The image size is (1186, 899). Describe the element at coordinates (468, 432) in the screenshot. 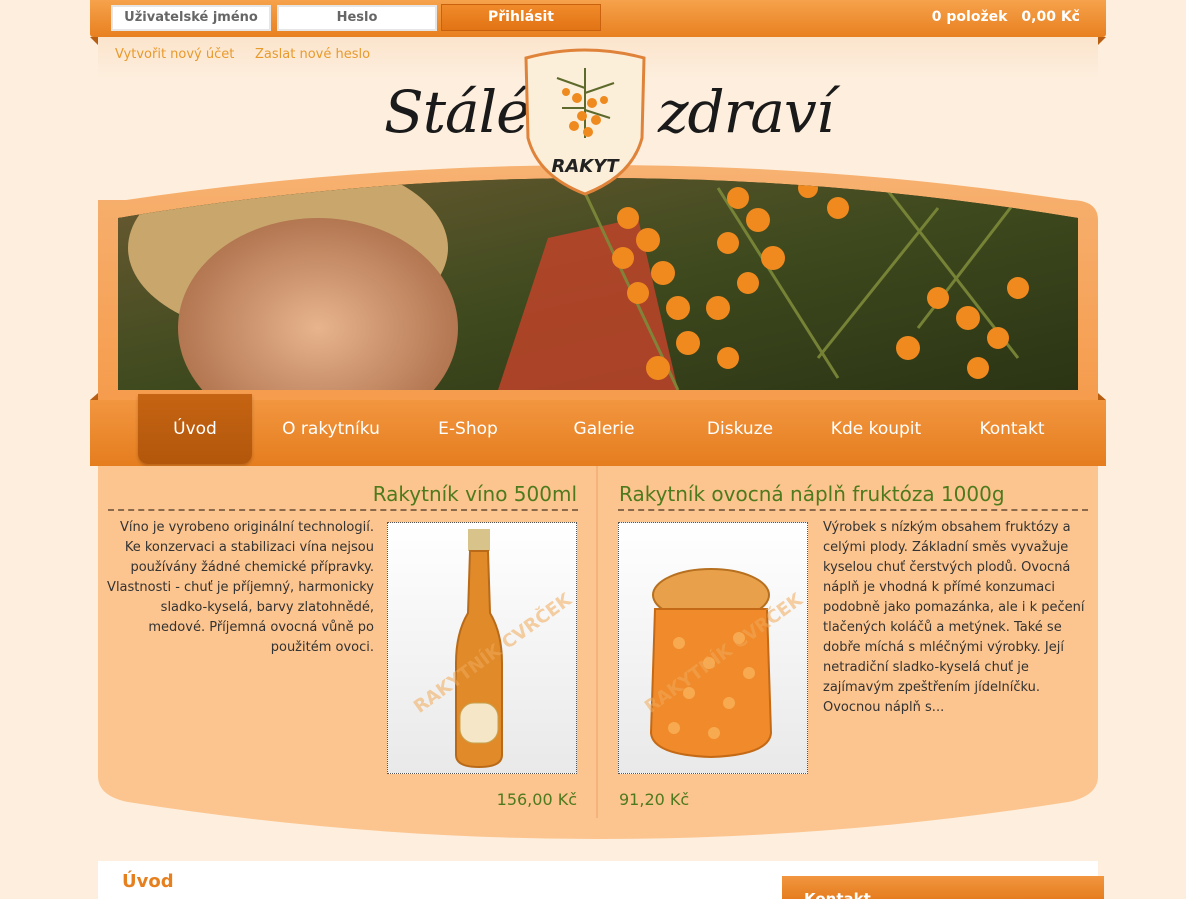

I see `nav-item-eshop: E-Shop` at that location.